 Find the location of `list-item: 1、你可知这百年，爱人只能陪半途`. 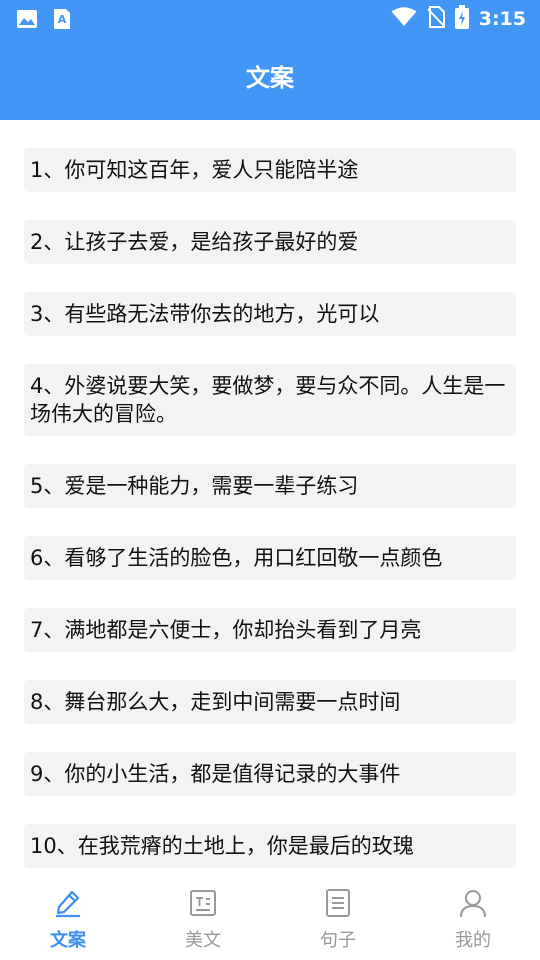

list-item: 1、你可知这百年，爱人只能陪半途 is located at coordinates (270, 170).